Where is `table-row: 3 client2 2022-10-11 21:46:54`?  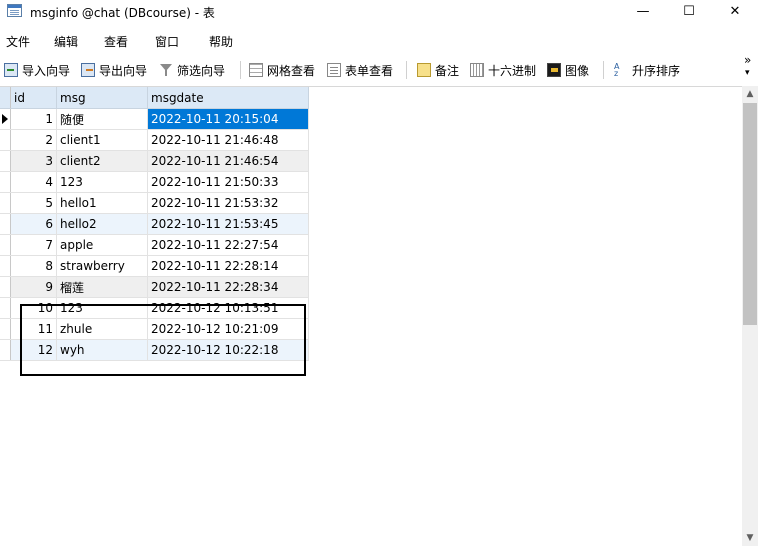
table-row: 3 client2 2022-10-11 21:46:54 is located at coordinates (154, 161).